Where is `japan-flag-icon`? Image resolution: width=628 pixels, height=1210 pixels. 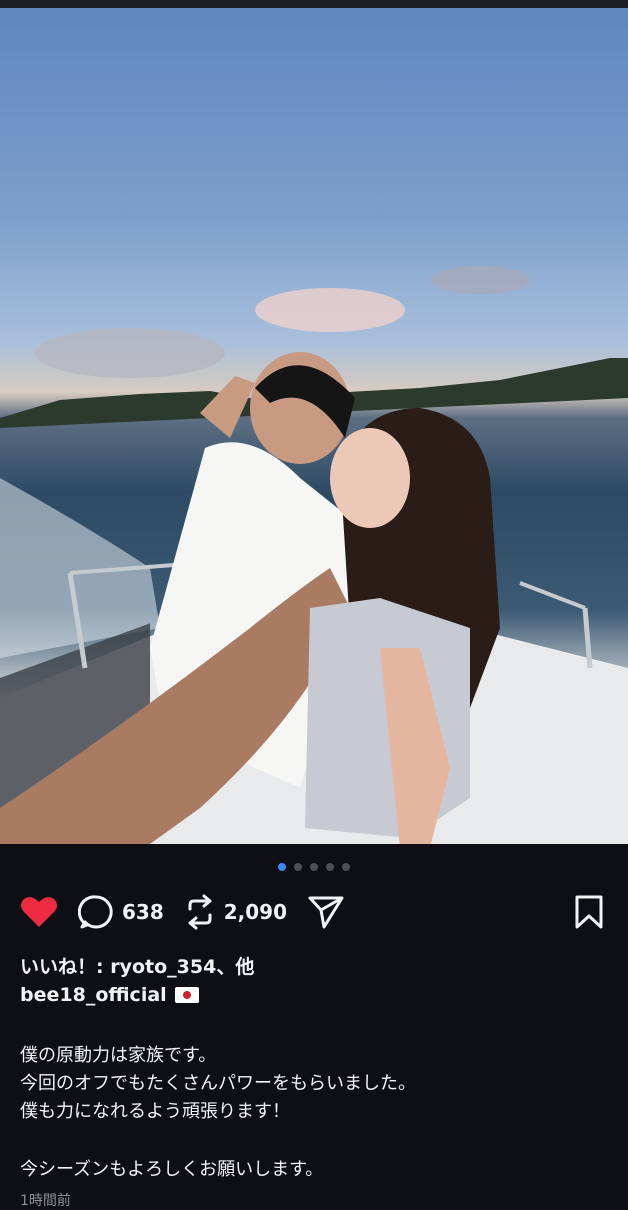 japan-flag-icon is located at coordinates (186, 995).